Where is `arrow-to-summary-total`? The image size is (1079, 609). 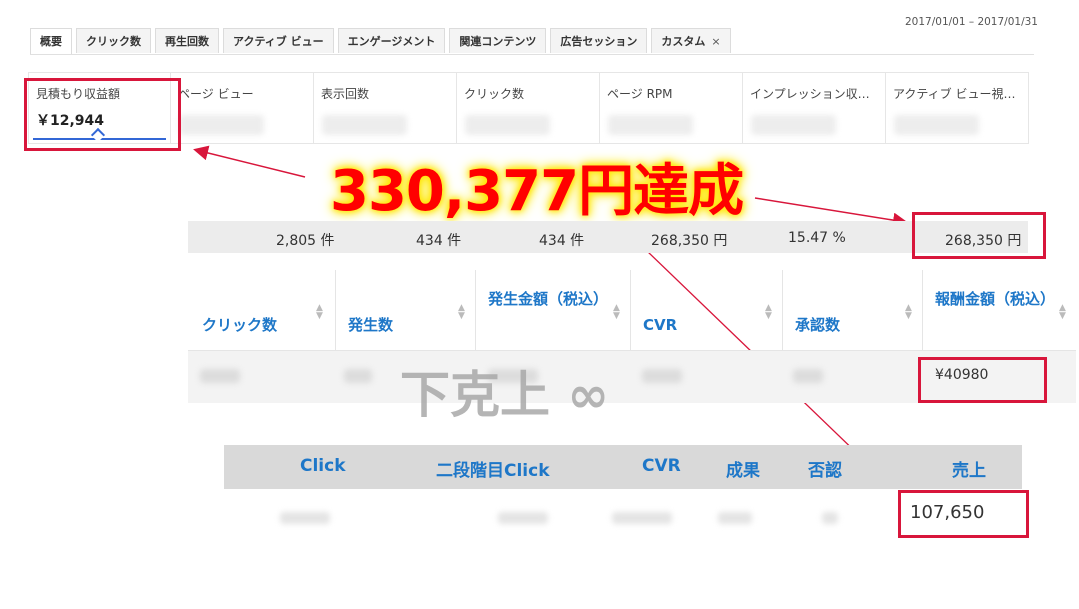 arrow-to-summary-total is located at coordinates (831, 212).